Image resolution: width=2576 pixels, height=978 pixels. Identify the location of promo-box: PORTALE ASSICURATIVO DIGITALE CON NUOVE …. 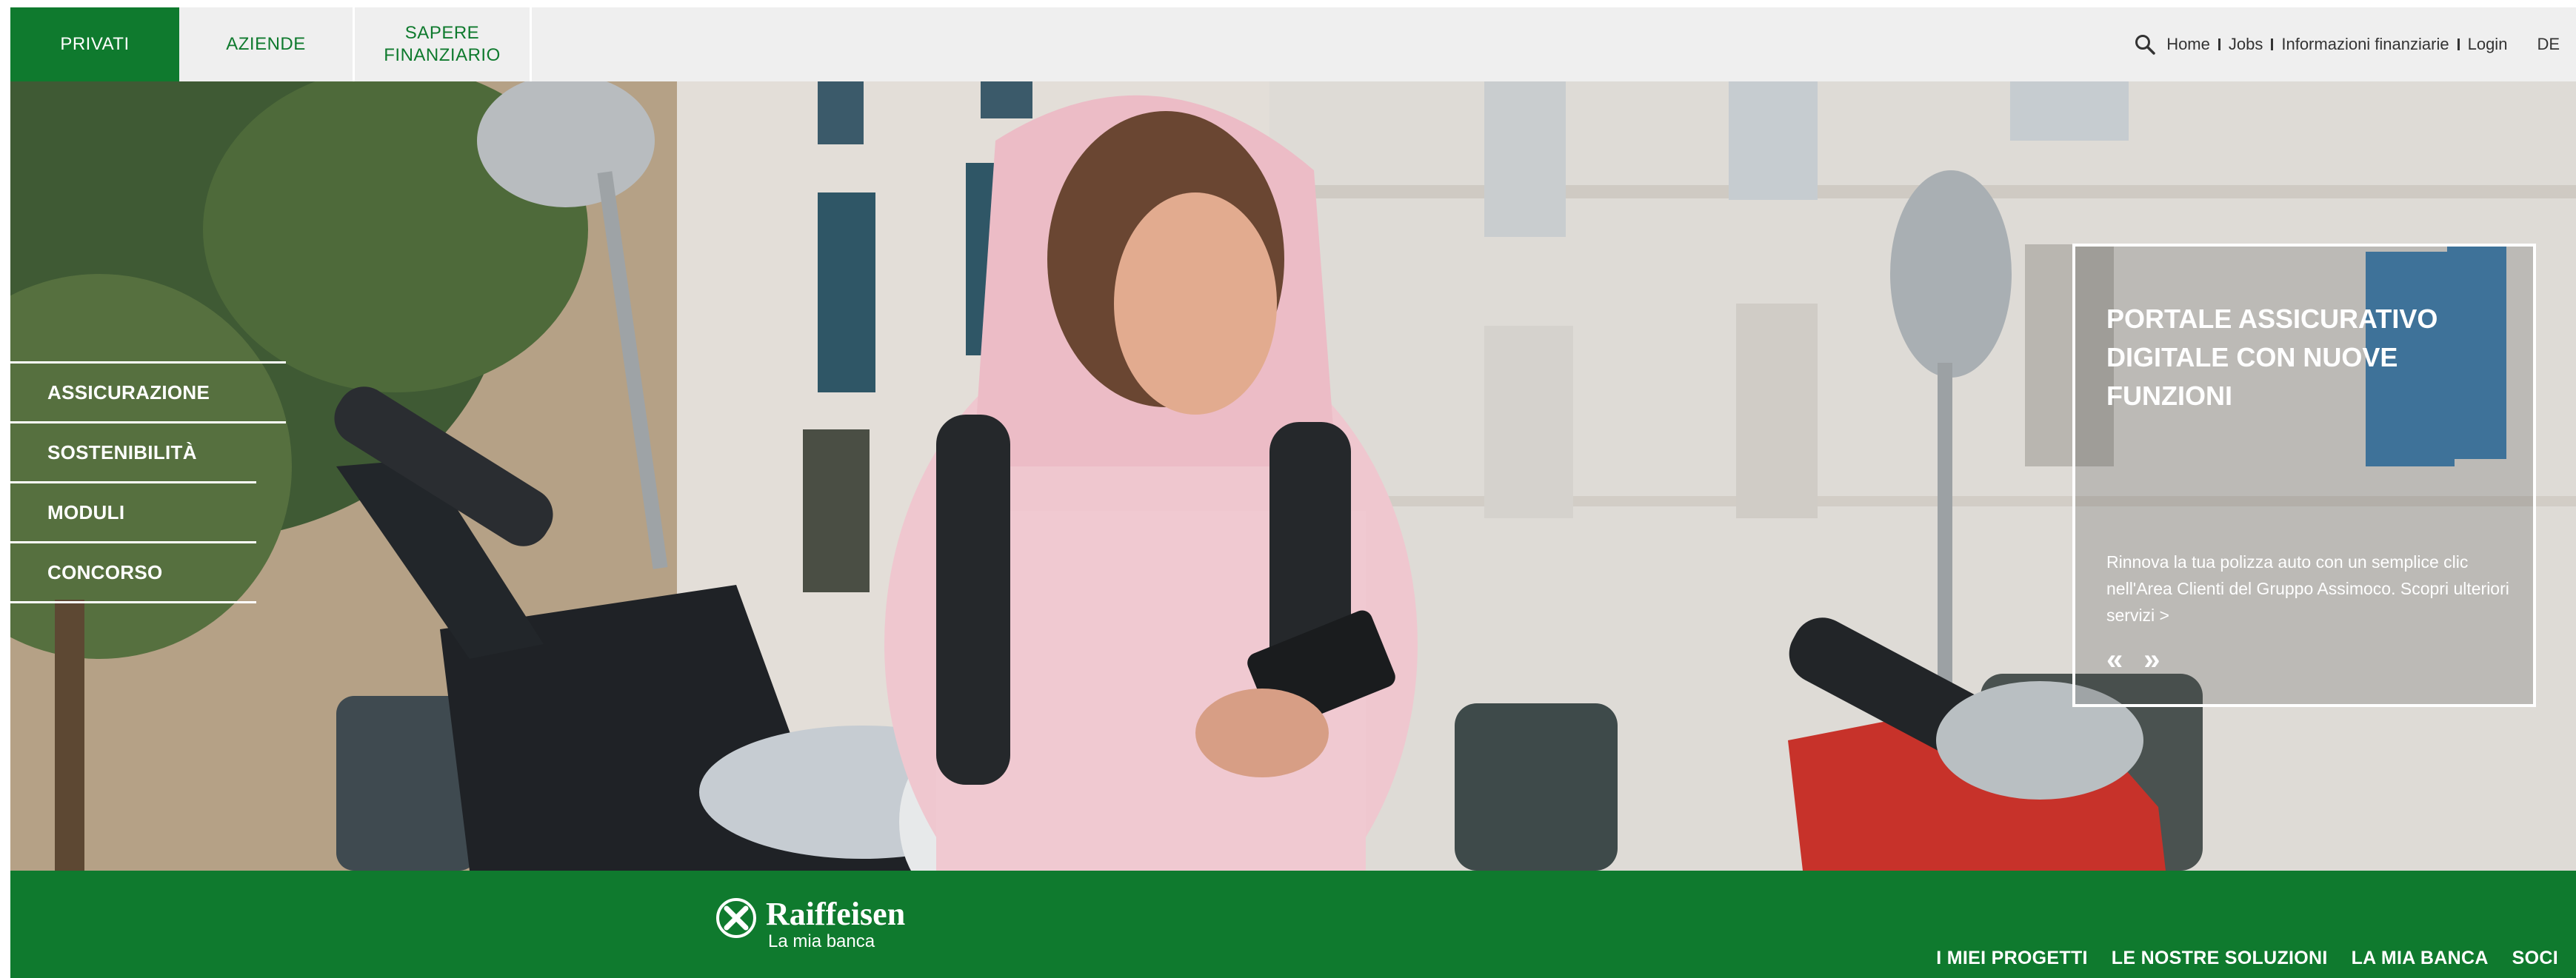
(2304, 475).